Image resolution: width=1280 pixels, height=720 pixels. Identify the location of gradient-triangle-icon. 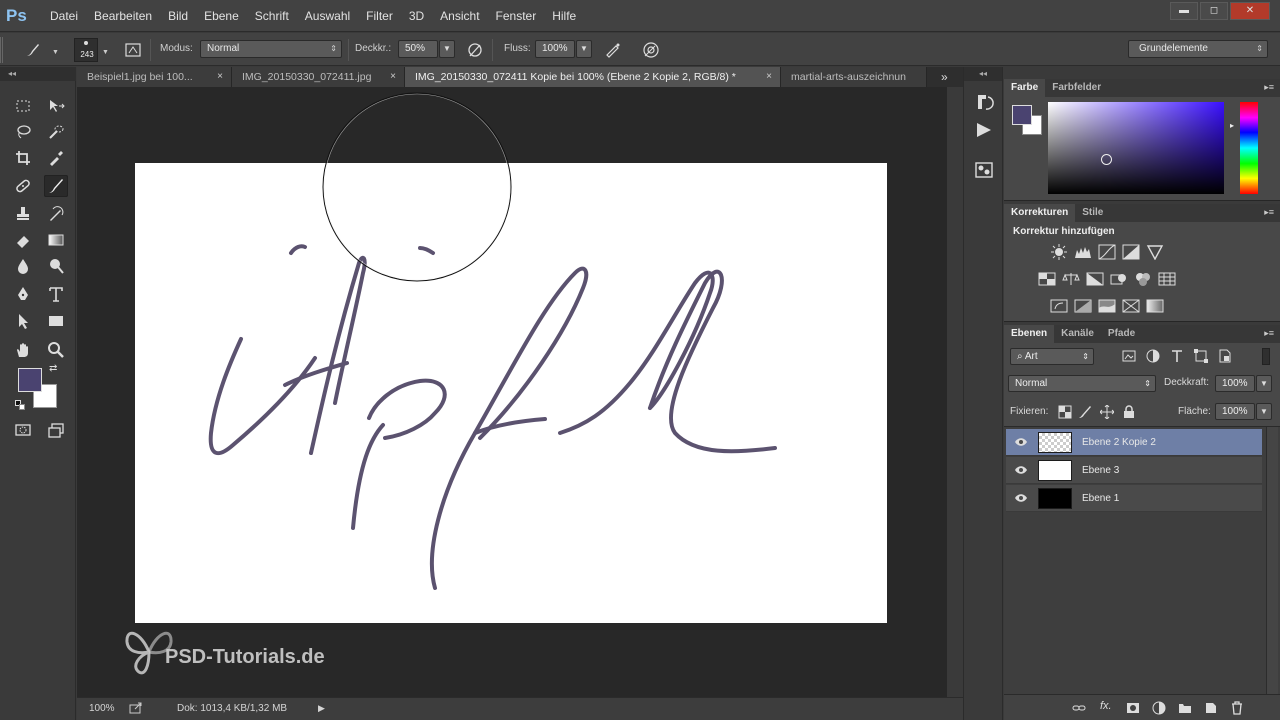
(1155, 252).